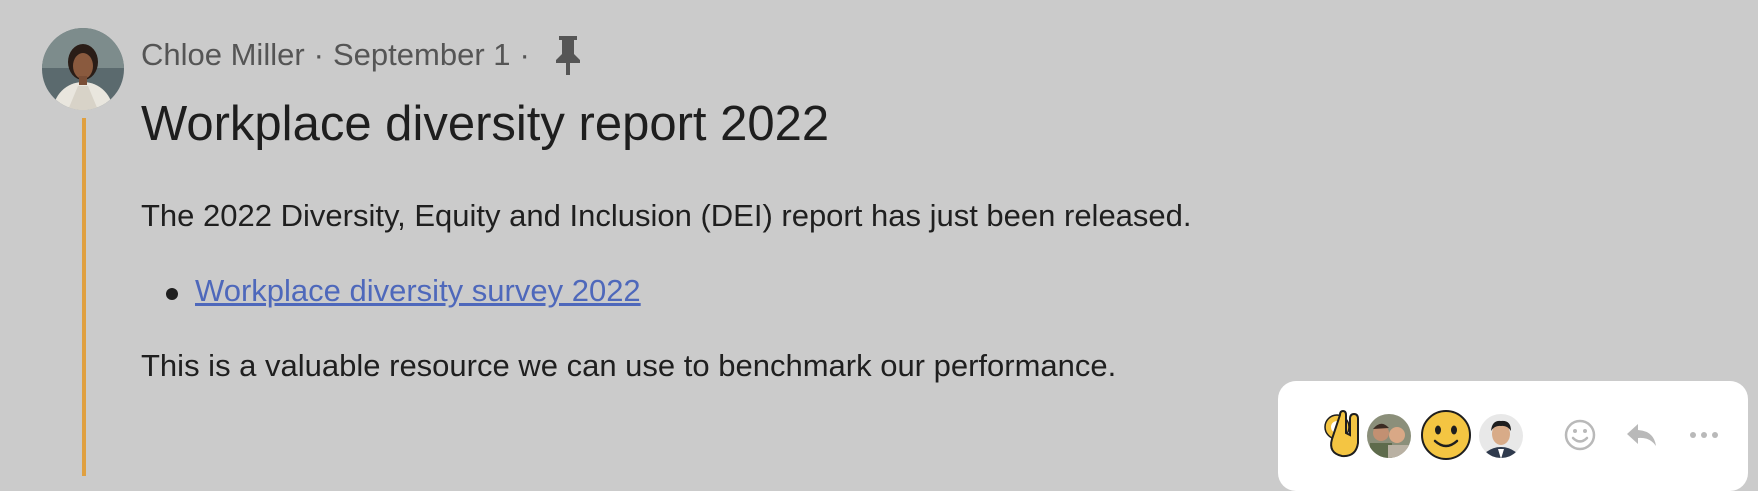  Describe the element at coordinates (568, 55) in the screenshot. I see `pin-icon` at that location.